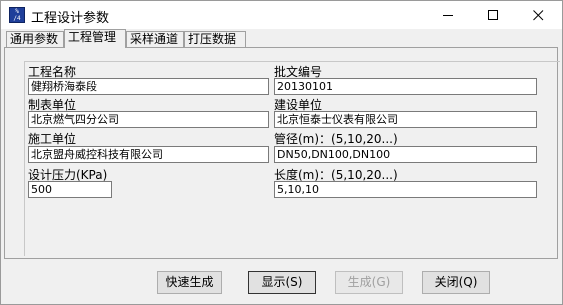 Image resolution: width=563 pixels, height=305 pixels. I want to click on tab-general-params: 通用参数, so click(35, 39).